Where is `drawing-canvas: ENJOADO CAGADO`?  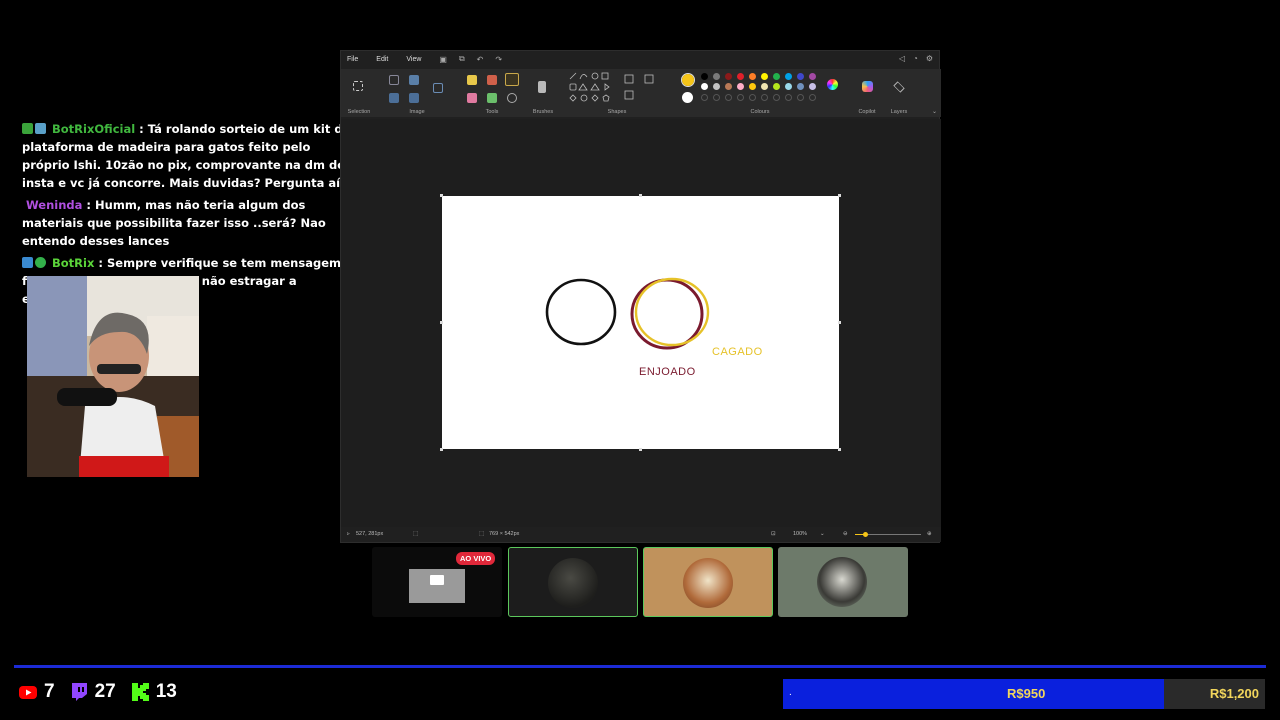 drawing-canvas: ENJOADO CAGADO is located at coordinates (640, 322).